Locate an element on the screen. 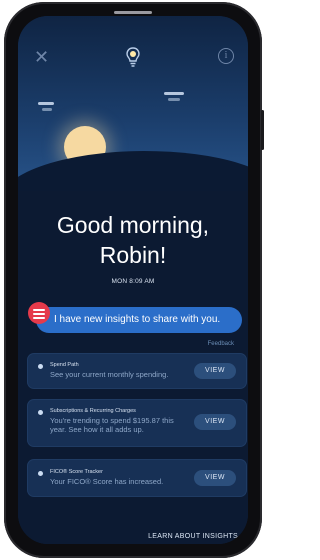 The width and height of the screenshot is (320, 560). card-body: See your current monthly spending. is located at coordinates (109, 374).